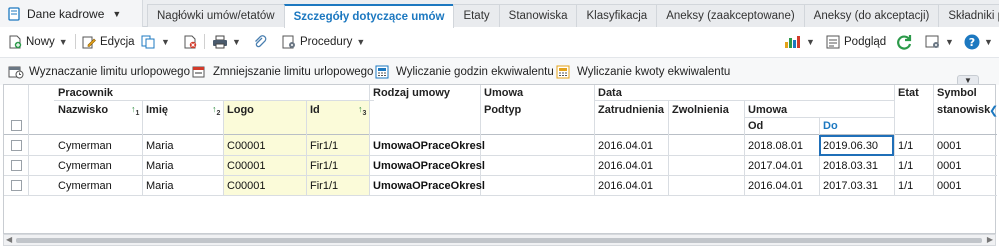 This screenshot has width=999, height=250. What do you see at coordinates (464, 72) in the screenshot?
I see `action-wyliczanie-godzin: Wyliczanie godzin ekwiwalentu` at bounding box center [464, 72].